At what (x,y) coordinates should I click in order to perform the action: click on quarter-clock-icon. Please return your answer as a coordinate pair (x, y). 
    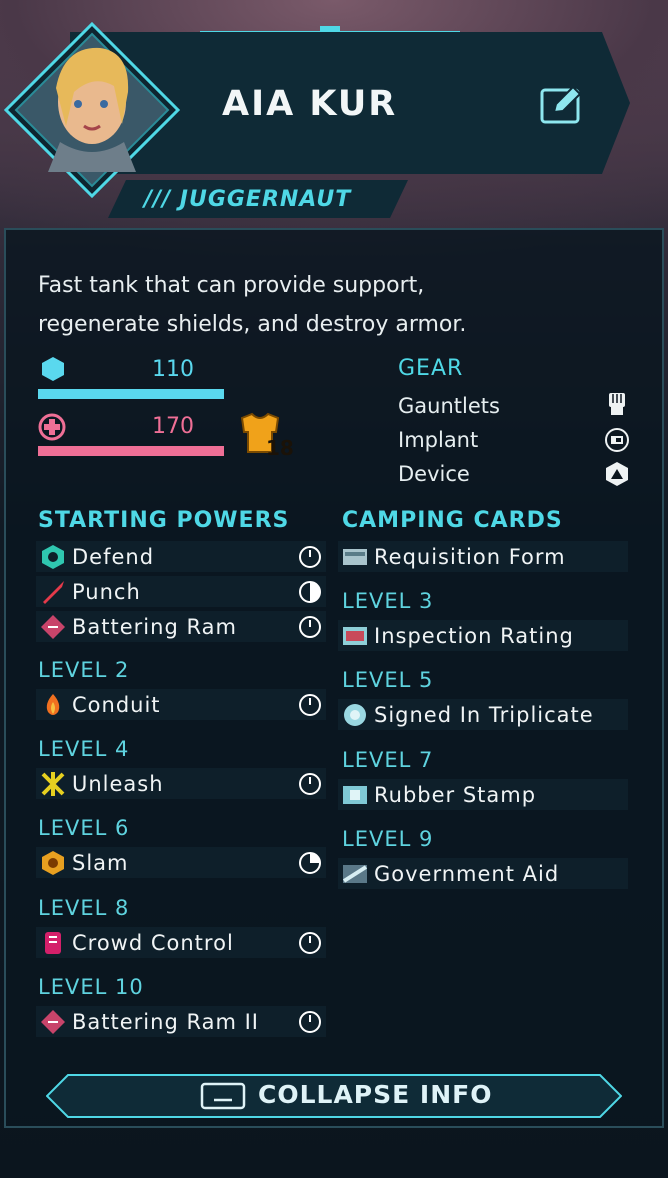
    Looking at the image, I should click on (310, 862).